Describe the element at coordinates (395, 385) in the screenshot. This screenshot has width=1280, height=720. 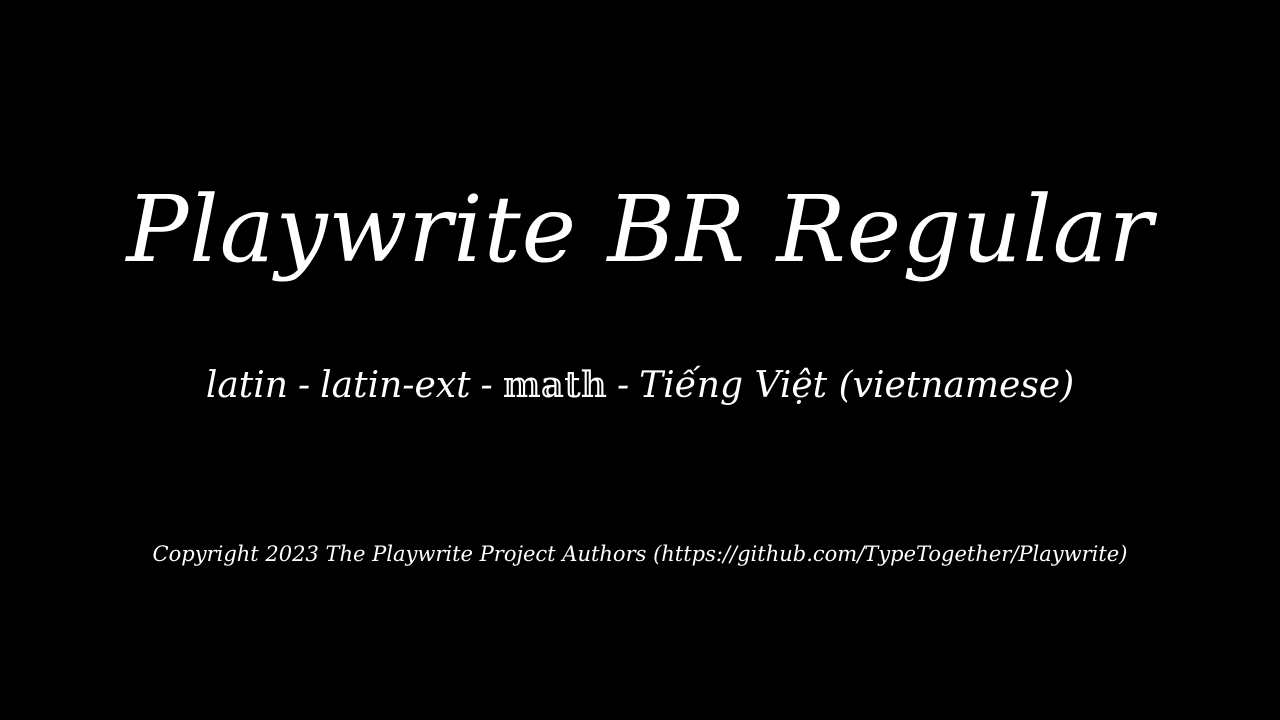
I see `subset-latin-ext: latin-ext` at that location.